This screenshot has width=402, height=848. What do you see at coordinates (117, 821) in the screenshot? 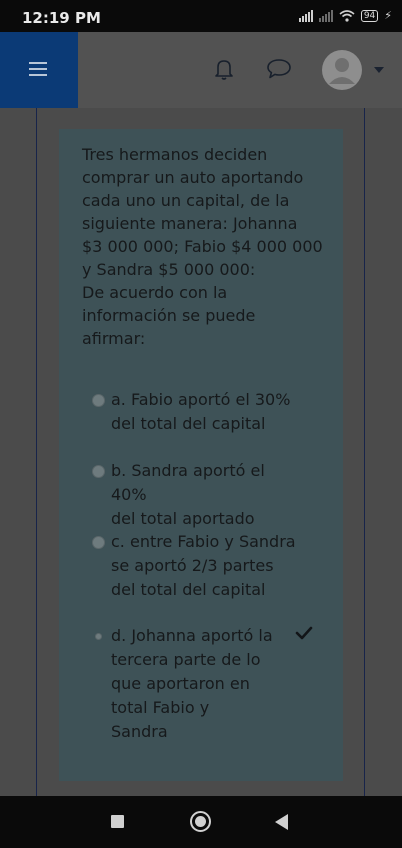
I see `recent-apps-icon` at bounding box center [117, 821].